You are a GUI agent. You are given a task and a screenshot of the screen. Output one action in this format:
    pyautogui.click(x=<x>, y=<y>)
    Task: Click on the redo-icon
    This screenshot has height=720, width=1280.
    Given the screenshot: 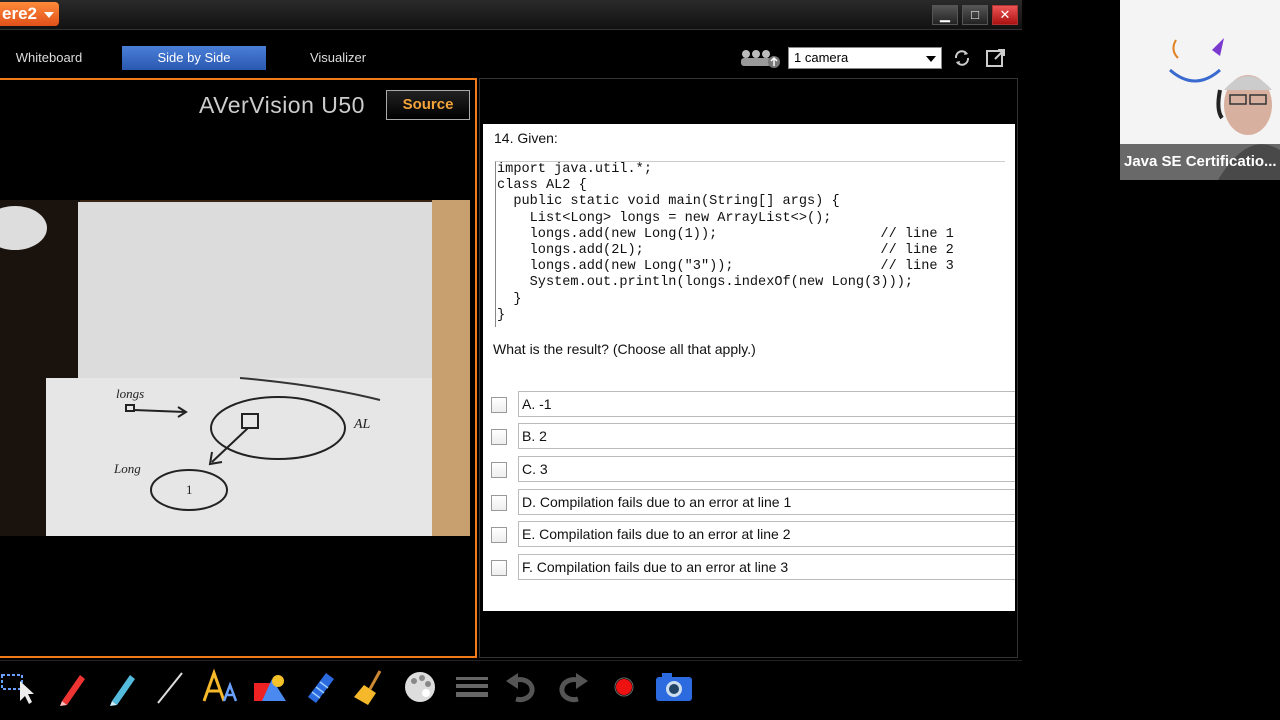 What is the action you would take?
    pyautogui.click(x=572, y=687)
    